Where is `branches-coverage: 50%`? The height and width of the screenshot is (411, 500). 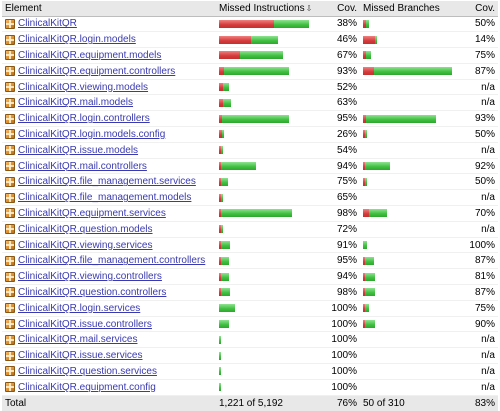 branches-coverage: 50% is located at coordinates (477, 24).